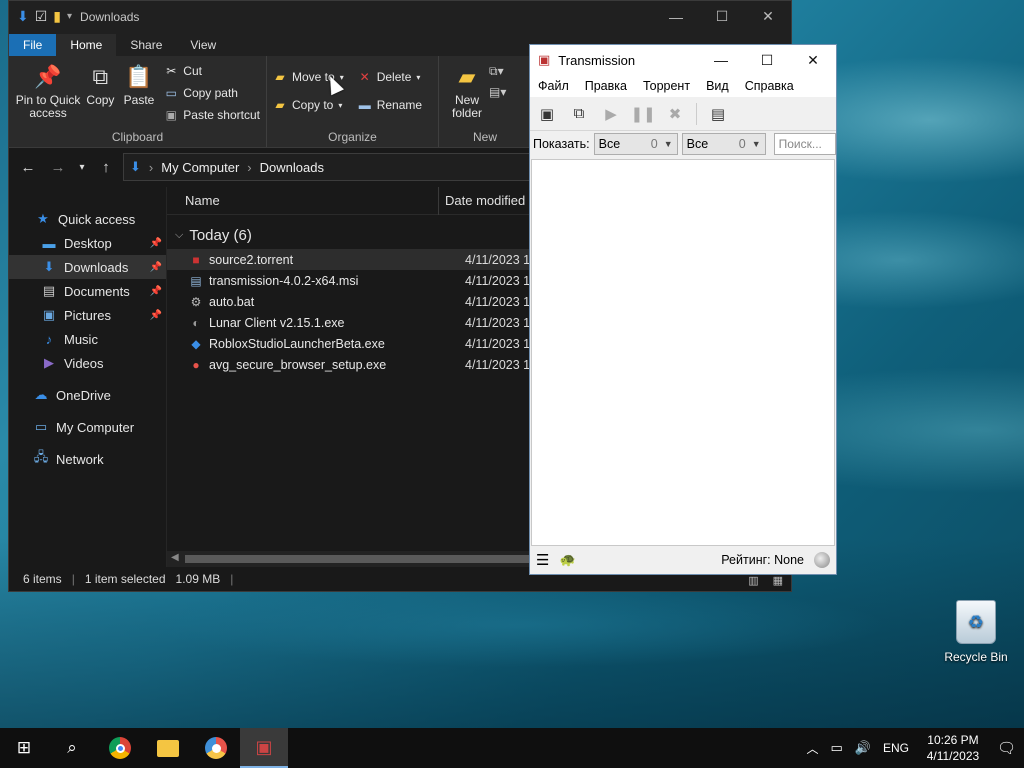  Describe the element at coordinates (212, 93) in the screenshot. I see `copy-path-button: ▭ Copy path` at that location.